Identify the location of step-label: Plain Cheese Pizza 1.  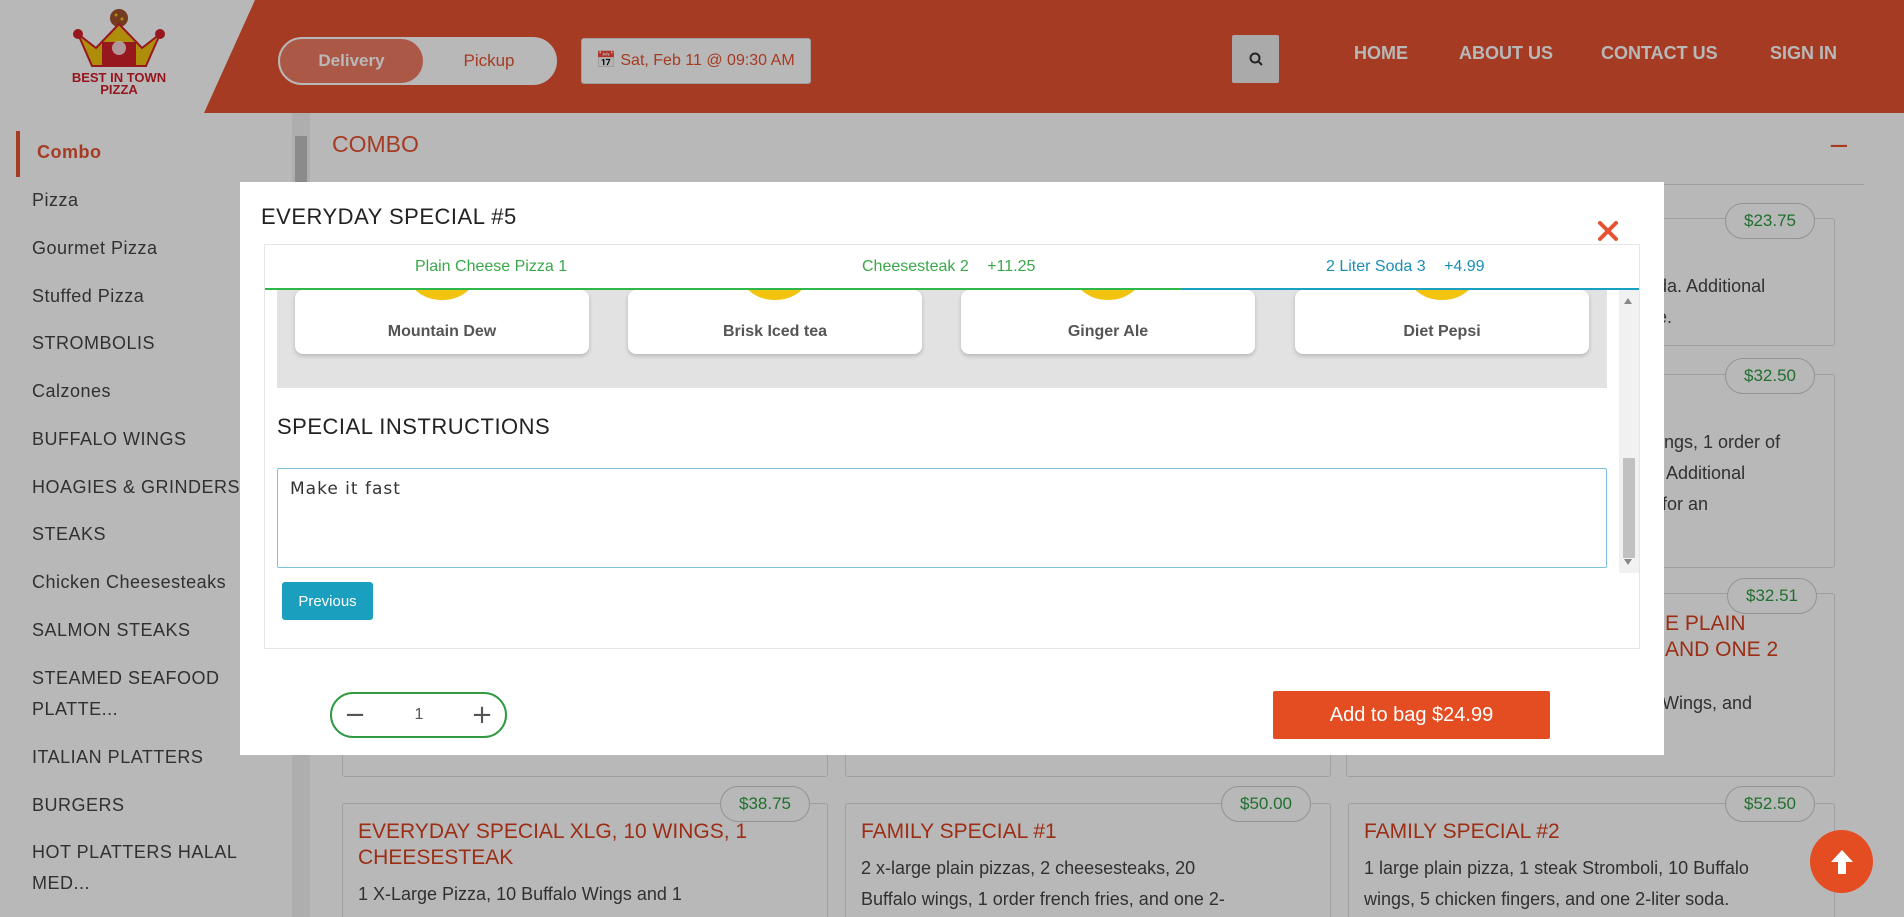
(491, 266).